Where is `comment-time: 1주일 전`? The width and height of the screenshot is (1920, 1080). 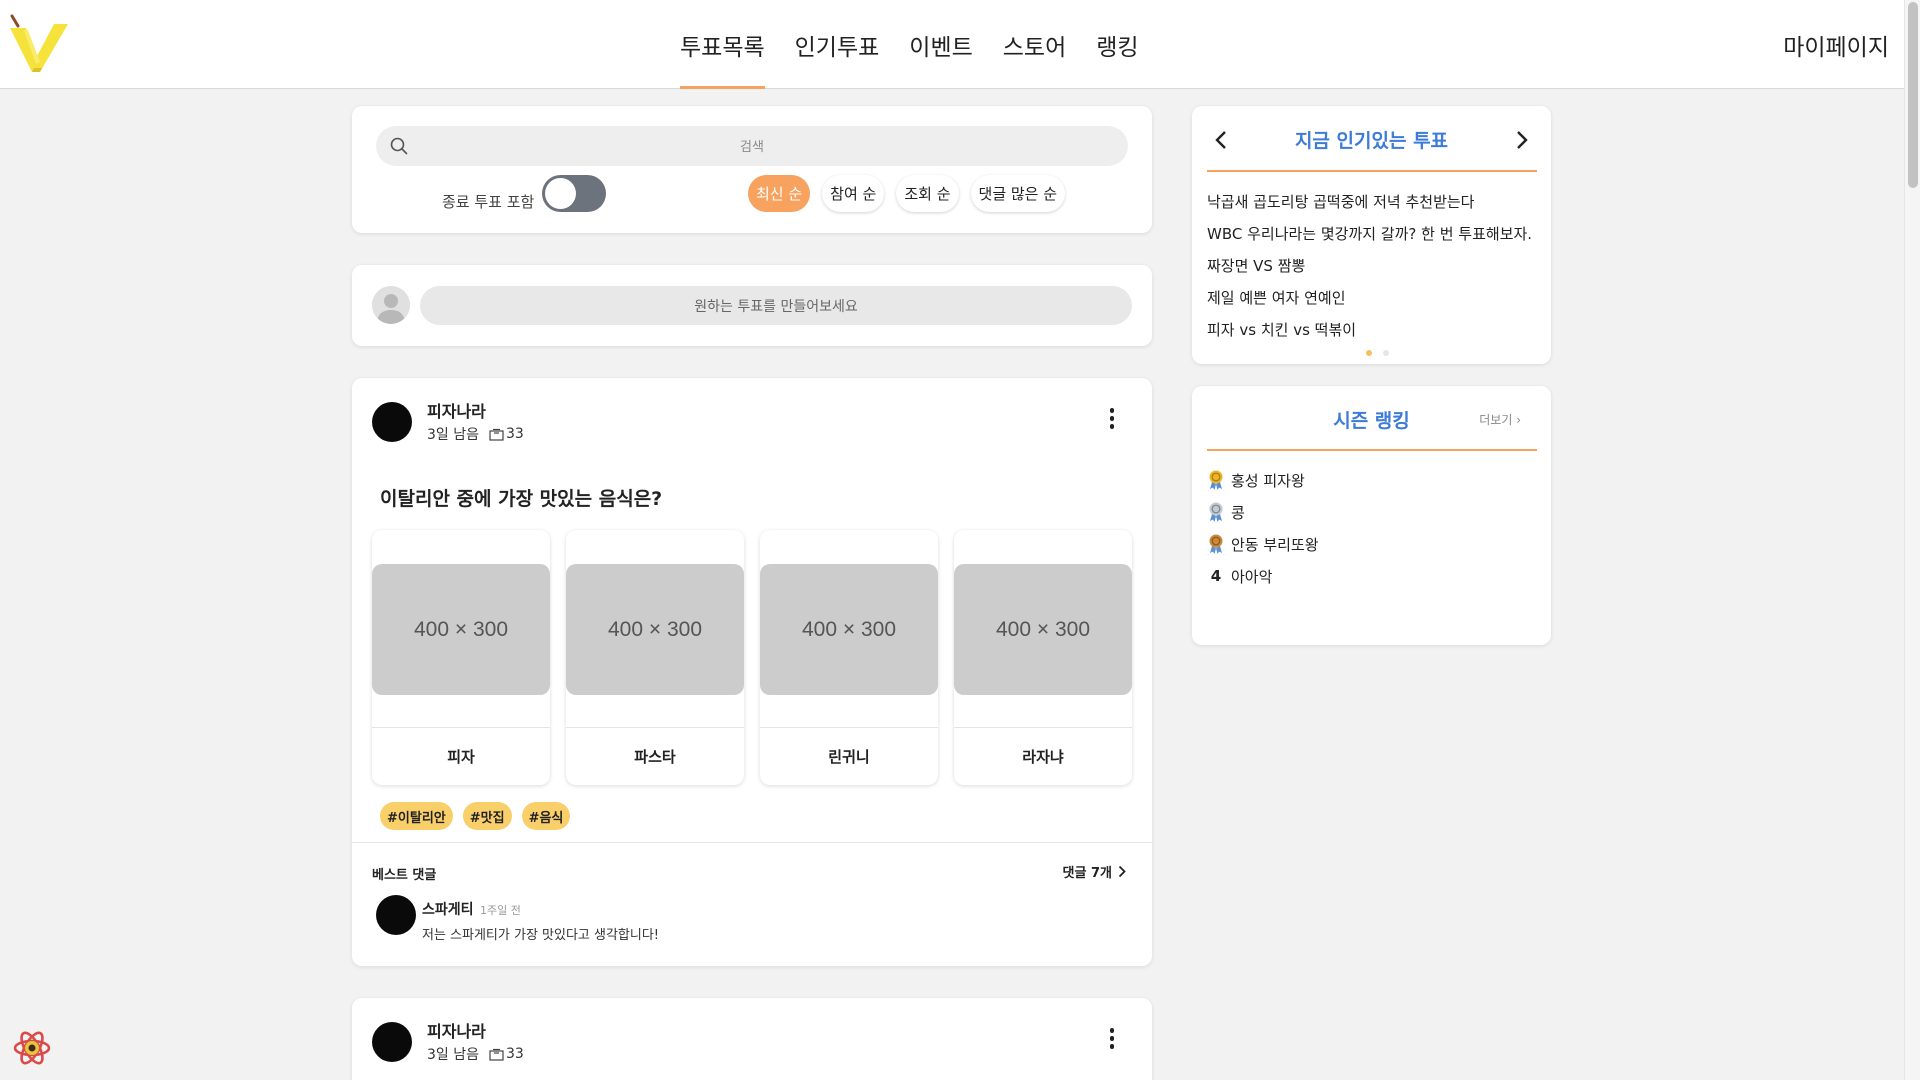
comment-time: 1주일 전 is located at coordinates (500, 910).